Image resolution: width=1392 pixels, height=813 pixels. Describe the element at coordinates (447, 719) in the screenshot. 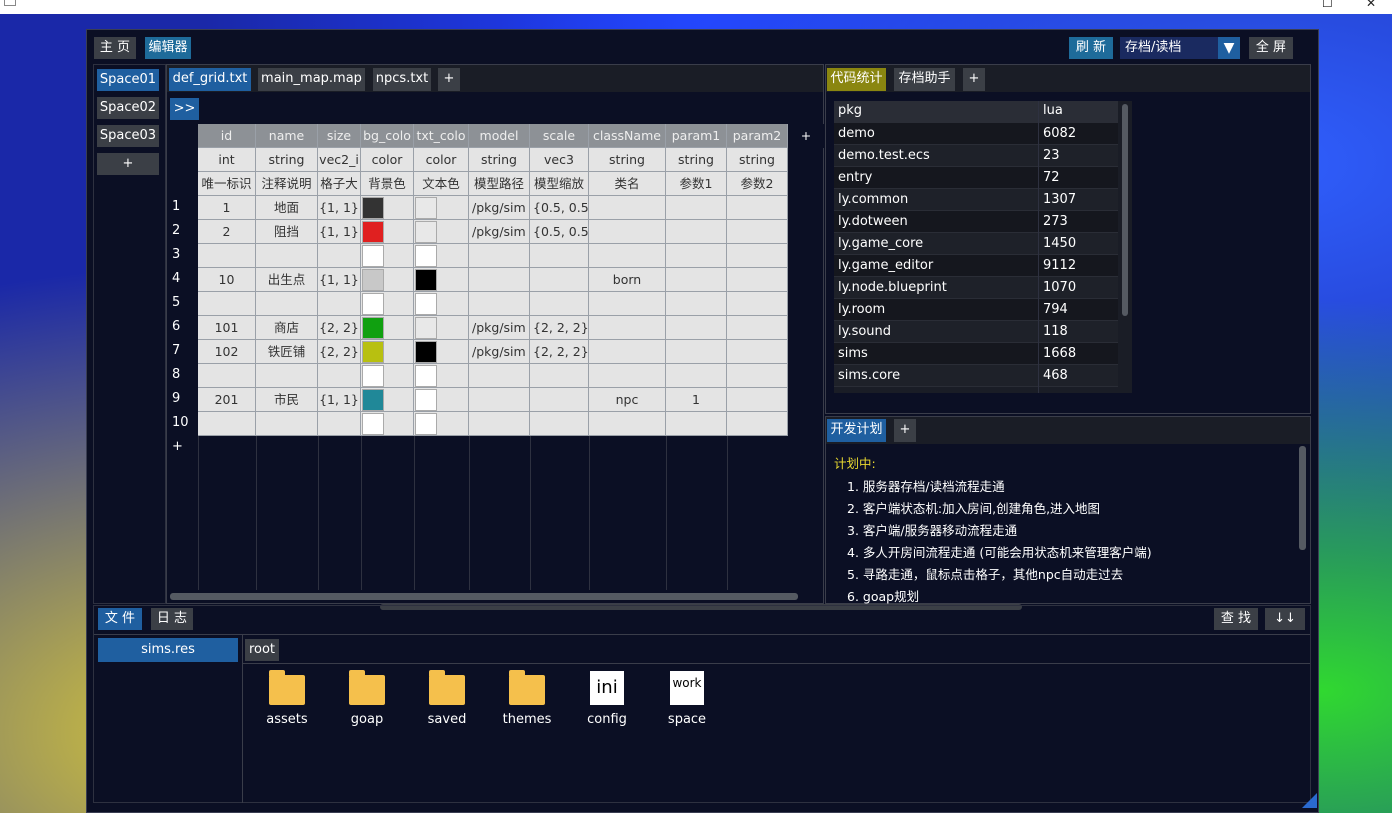

I see `file-label: saved` at that location.